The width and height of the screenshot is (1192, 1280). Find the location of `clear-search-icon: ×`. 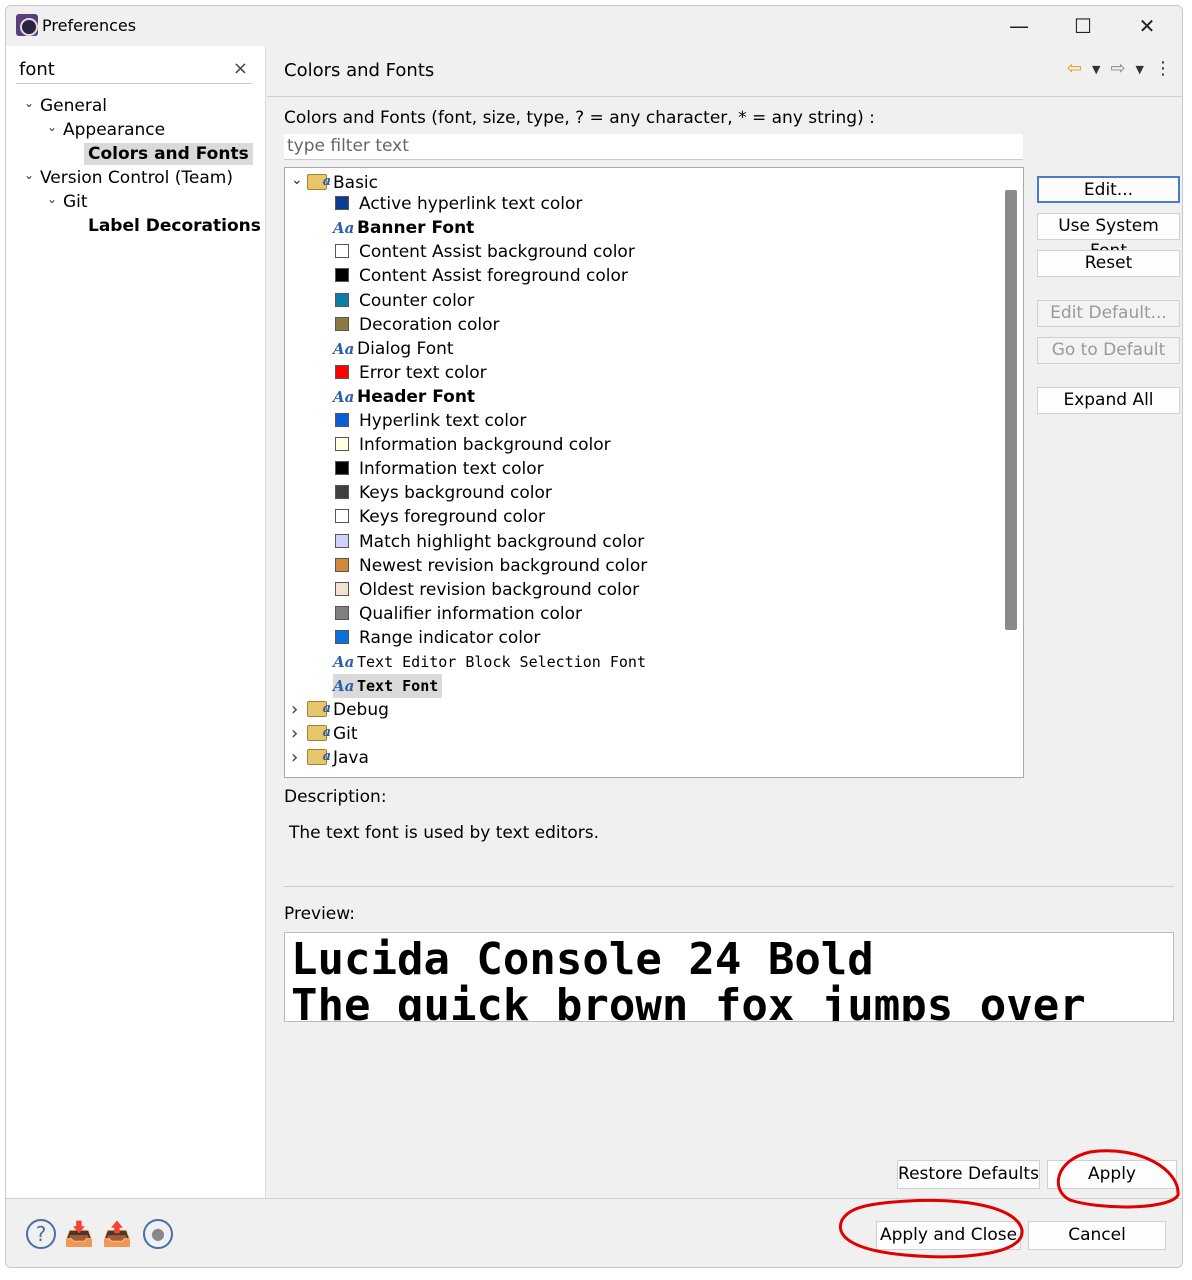

clear-search-icon: × is located at coordinates (240, 68).